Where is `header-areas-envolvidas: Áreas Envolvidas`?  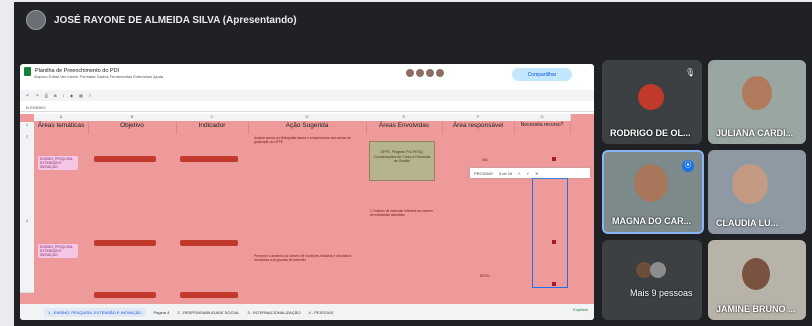
header-areas-envolvidas: Áreas Envolvidas is located at coordinates (404, 128).